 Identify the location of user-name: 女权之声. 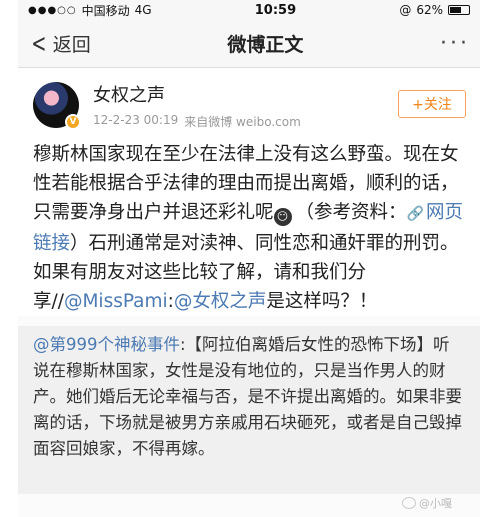
(197, 94).